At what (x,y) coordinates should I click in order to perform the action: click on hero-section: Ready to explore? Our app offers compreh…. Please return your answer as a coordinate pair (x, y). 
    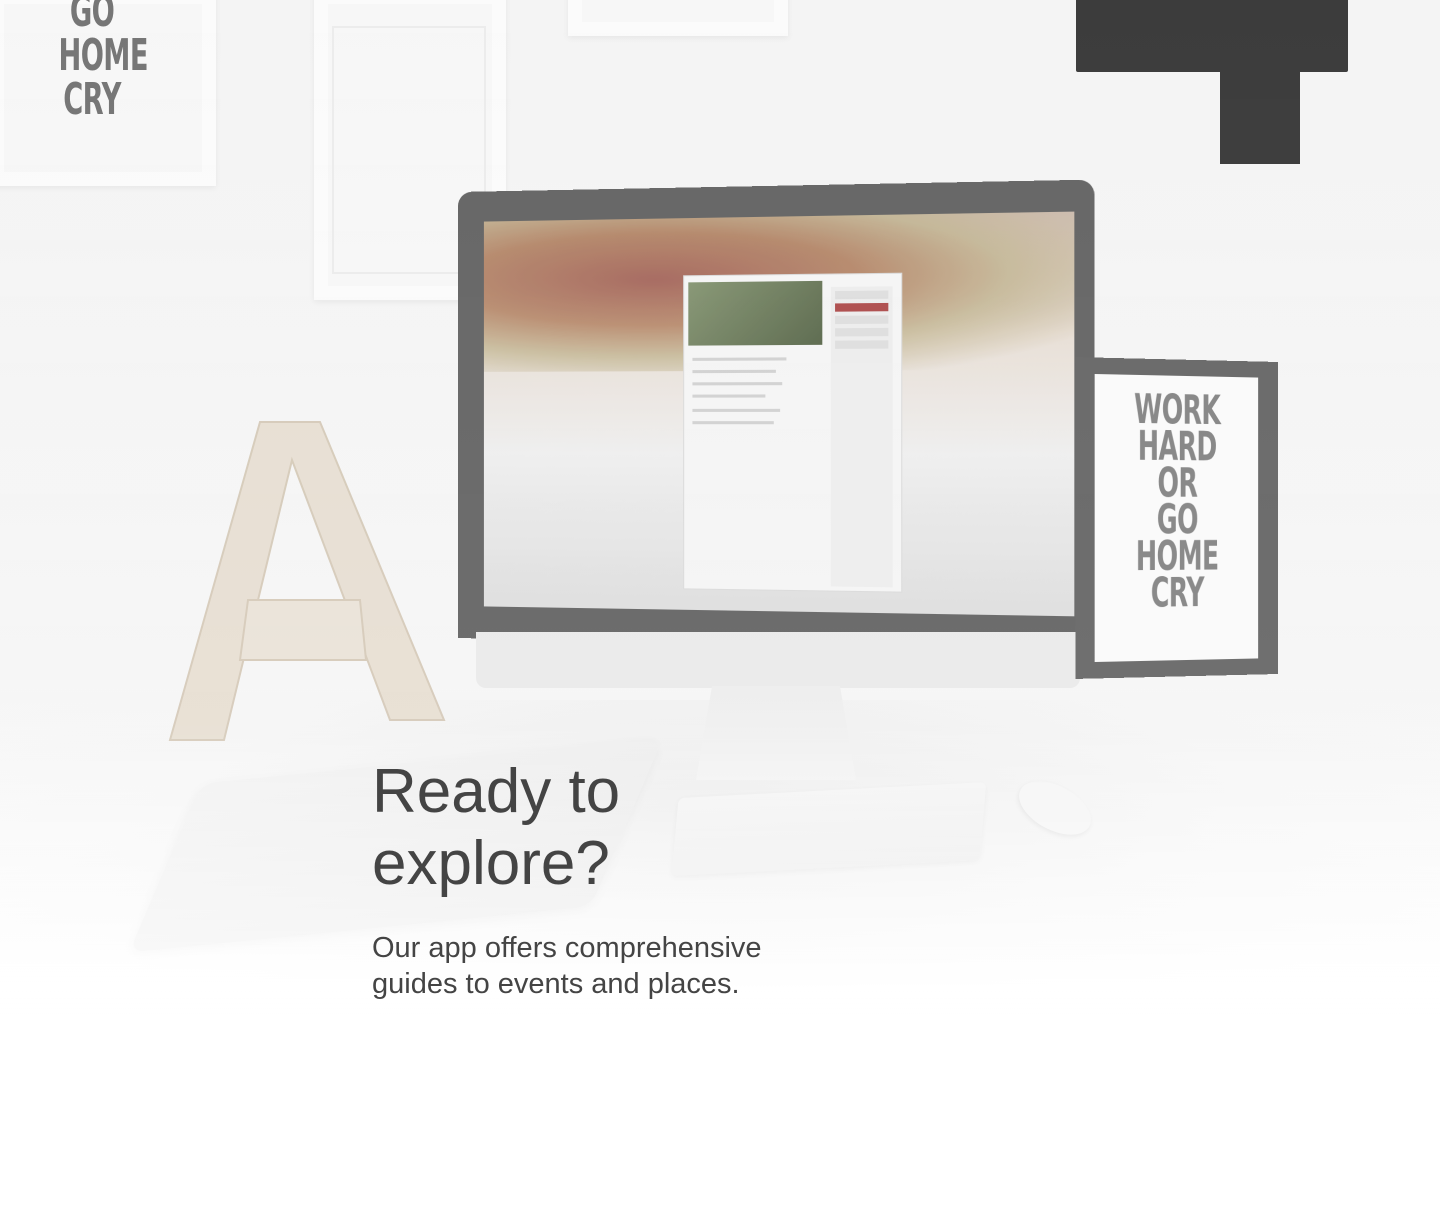
    Looking at the image, I should click on (632, 879).